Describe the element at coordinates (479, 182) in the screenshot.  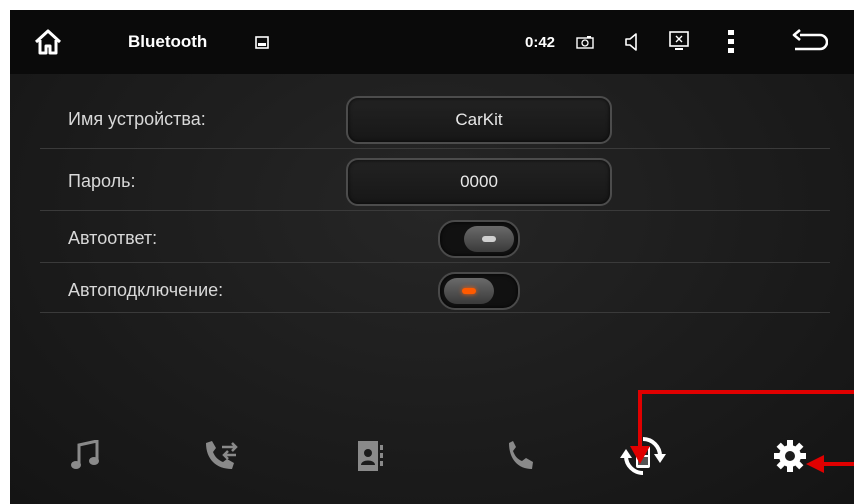
I see `password-field: 0000` at that location.